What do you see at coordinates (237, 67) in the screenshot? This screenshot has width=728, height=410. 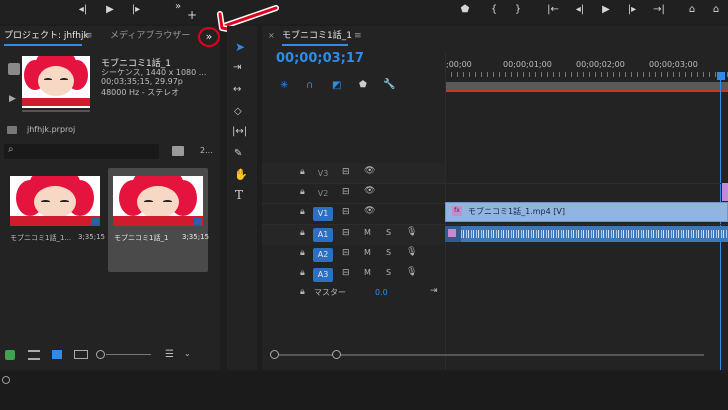 I see `track-select-tool-icon: ⇥` at bounding box center [237, 67].